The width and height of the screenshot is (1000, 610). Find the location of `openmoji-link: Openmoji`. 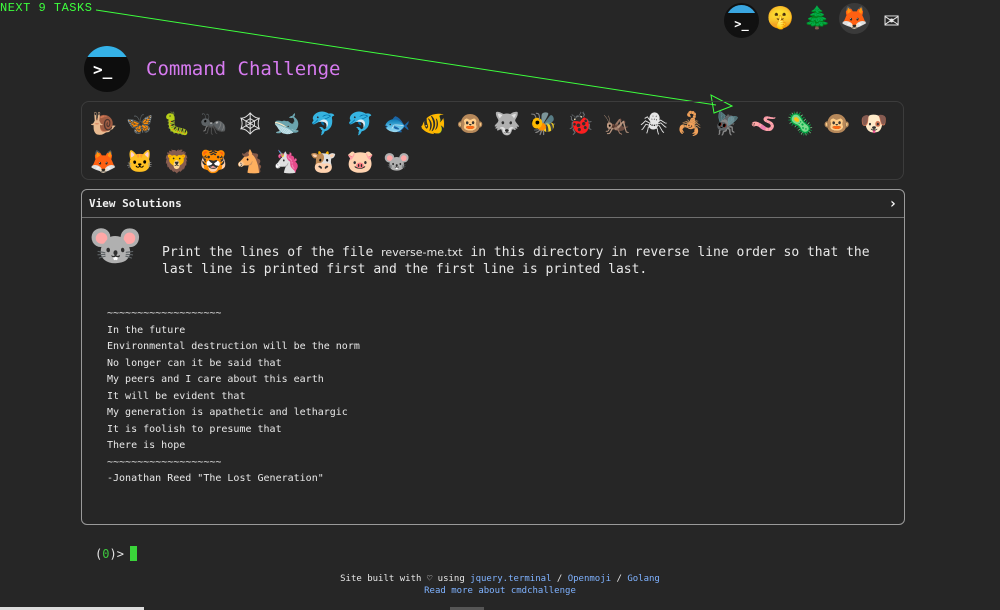

openmoji-link: Openmoji is located at coordinates (589, 579).